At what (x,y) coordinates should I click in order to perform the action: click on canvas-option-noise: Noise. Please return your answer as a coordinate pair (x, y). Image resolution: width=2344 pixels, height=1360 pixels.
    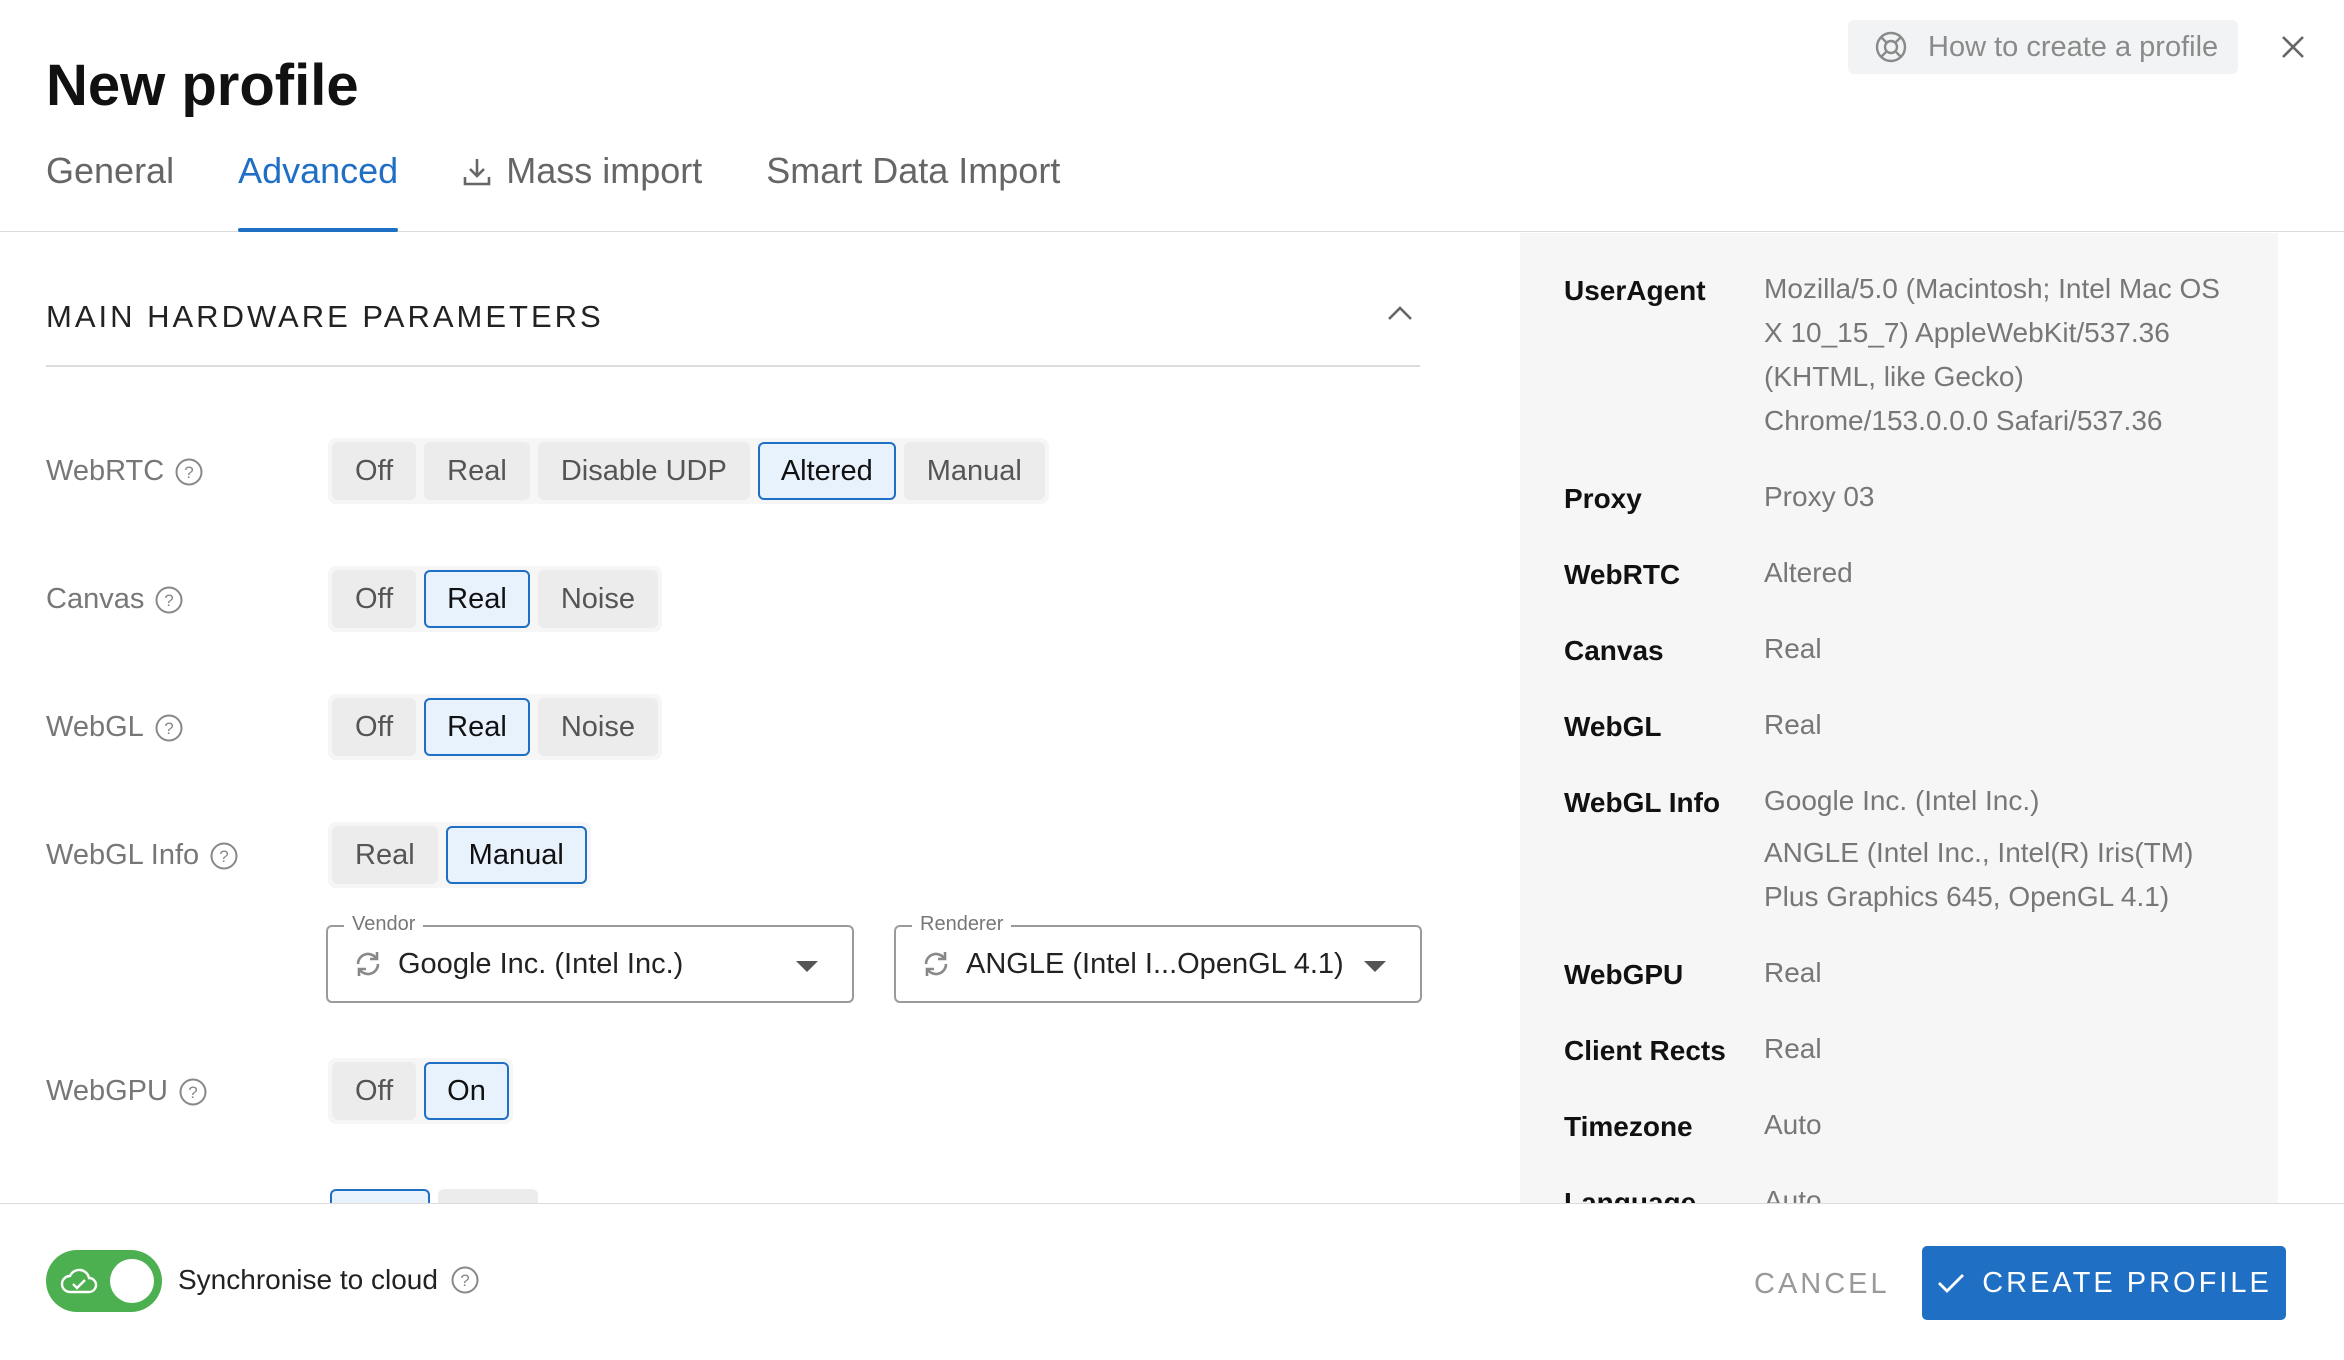
    Looking at the image, I should click on (597, 599).